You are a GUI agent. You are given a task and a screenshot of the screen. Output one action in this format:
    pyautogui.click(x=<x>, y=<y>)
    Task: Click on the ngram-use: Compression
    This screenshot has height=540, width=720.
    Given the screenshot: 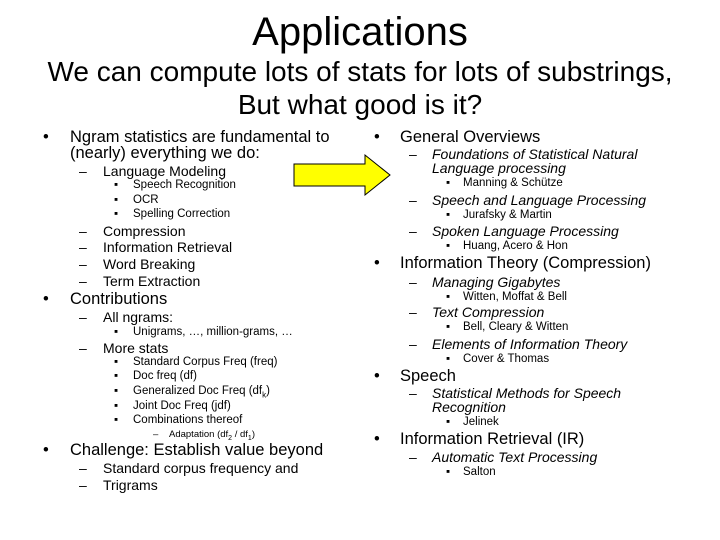 What is the action you would take?
    pyautogui.click(x=144, y=231)
    